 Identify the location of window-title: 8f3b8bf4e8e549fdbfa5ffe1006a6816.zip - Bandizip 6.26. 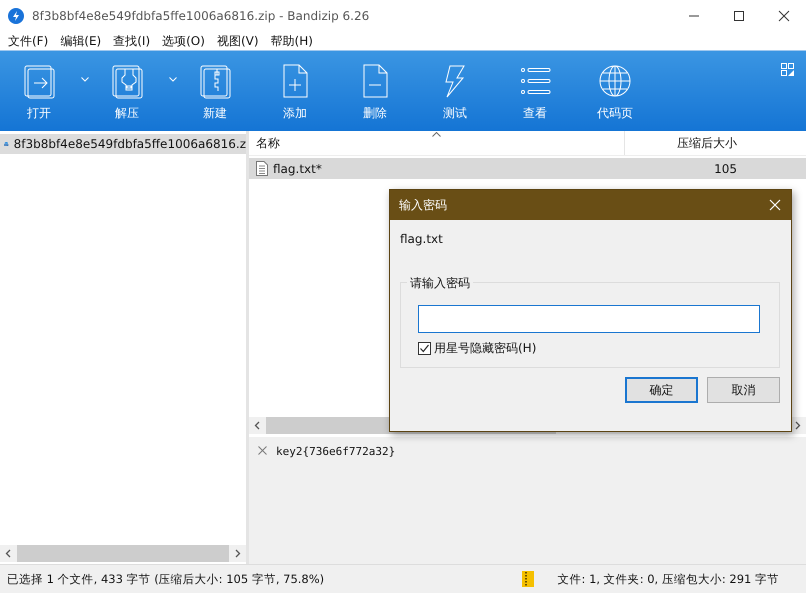
(201, 16).